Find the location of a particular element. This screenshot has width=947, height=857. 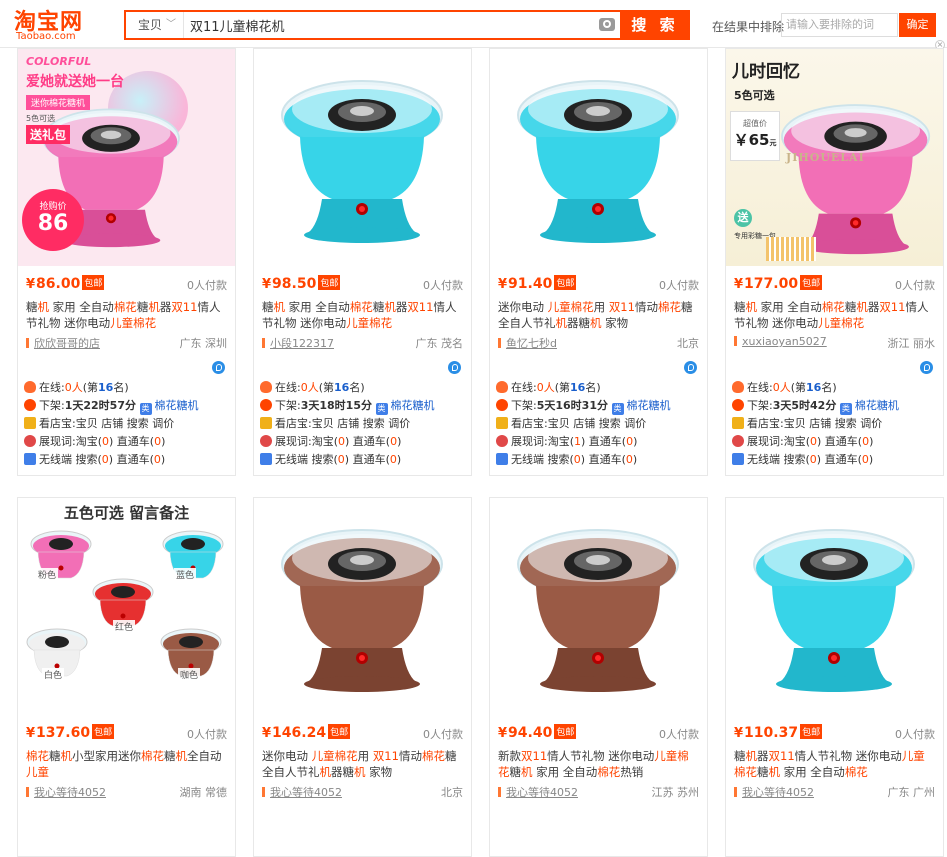

taobao-logo: 淘宝网 Taobao.com is located at coordinates (64, 24).